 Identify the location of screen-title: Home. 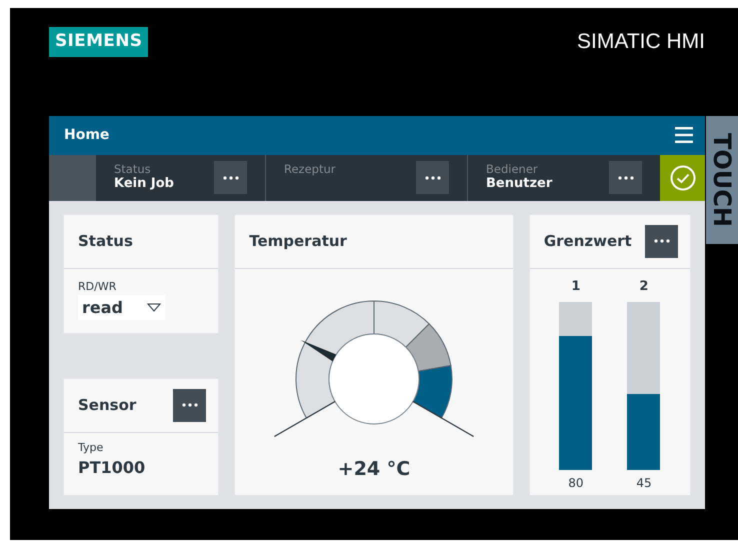
(87, 135).